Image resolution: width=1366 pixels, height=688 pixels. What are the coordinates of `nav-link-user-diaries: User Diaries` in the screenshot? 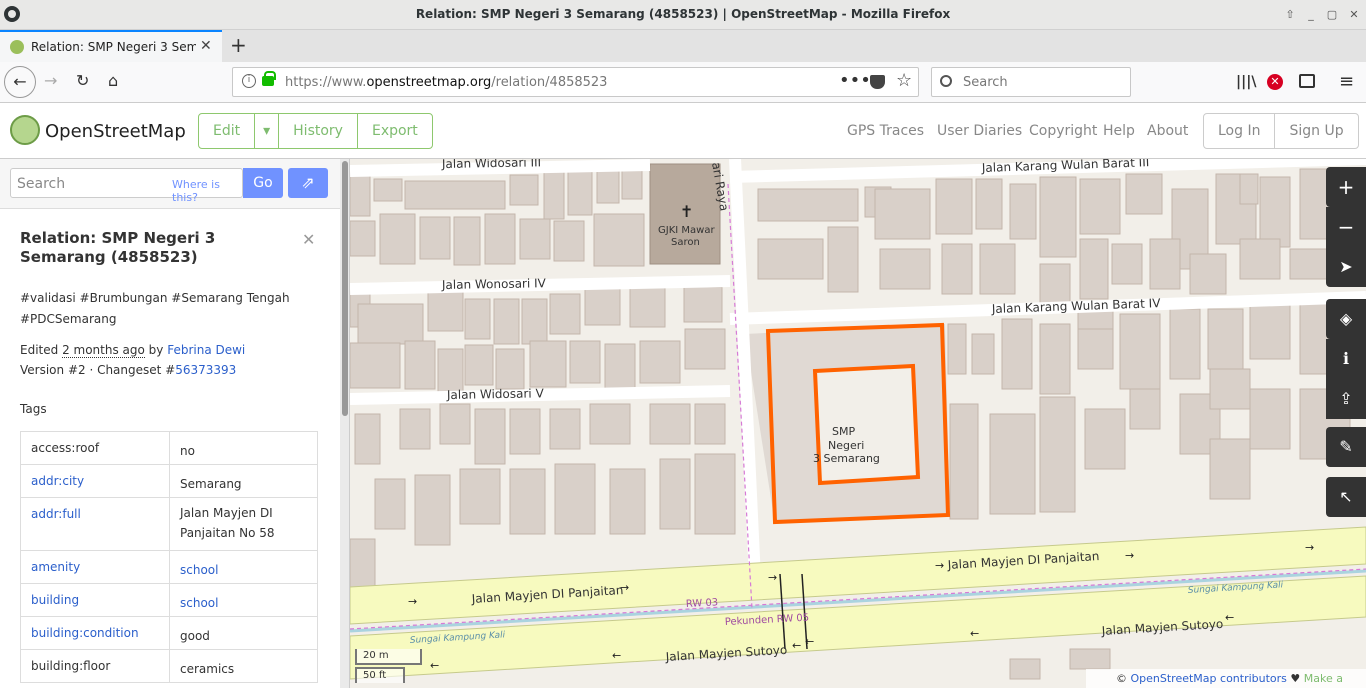 It's located at (979, 131).